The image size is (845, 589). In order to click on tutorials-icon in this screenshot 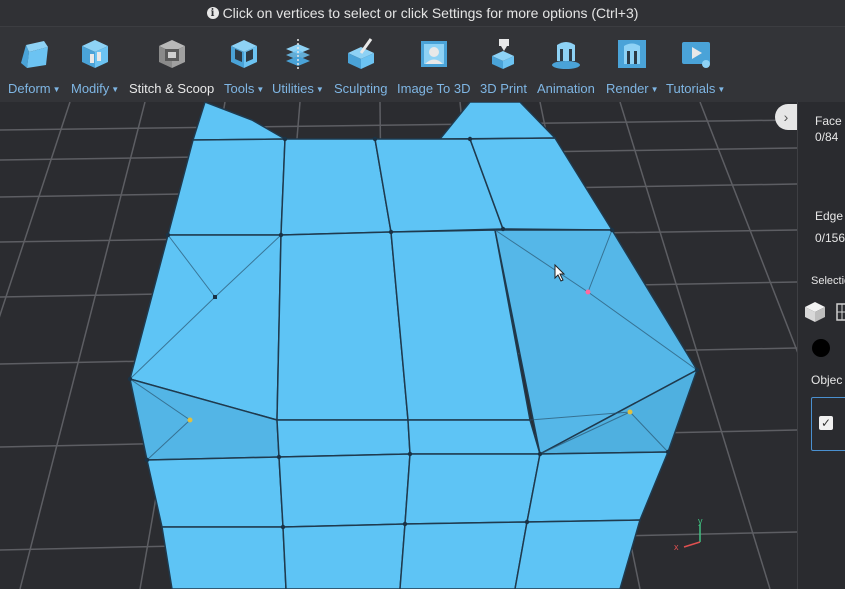, I will do `click(695, 55)`.